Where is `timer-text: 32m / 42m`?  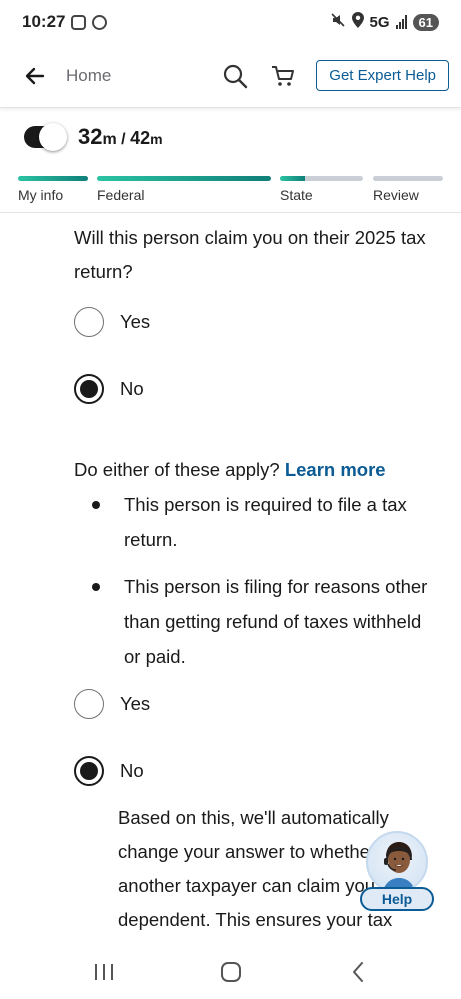
timer-text: 32m / 42m is located at coordinates (120, 137).